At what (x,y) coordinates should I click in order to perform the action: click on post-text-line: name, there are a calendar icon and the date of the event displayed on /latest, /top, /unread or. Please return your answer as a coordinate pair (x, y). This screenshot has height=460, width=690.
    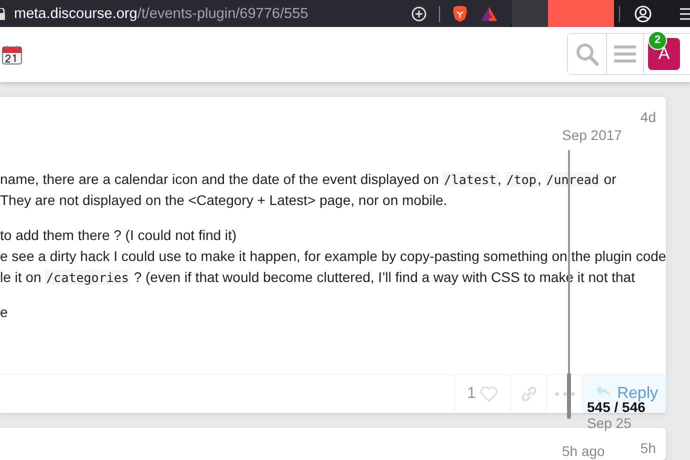
    Looking at the image, I should click on (308, 179).